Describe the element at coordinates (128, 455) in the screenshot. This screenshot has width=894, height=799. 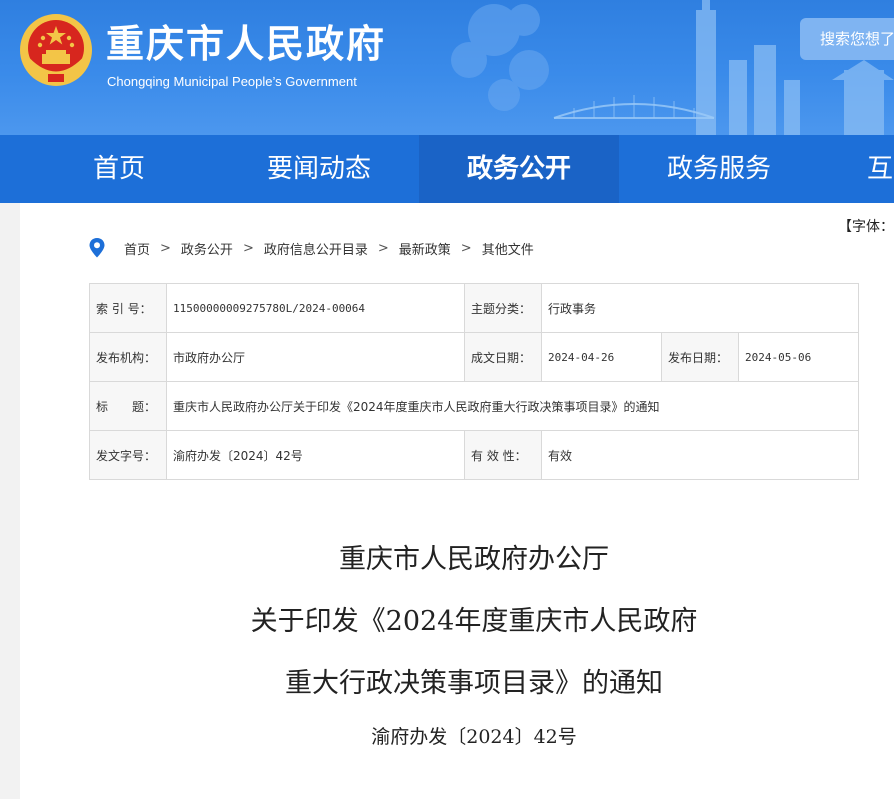
I see `doc-number-label: 发文字号：` at that location.